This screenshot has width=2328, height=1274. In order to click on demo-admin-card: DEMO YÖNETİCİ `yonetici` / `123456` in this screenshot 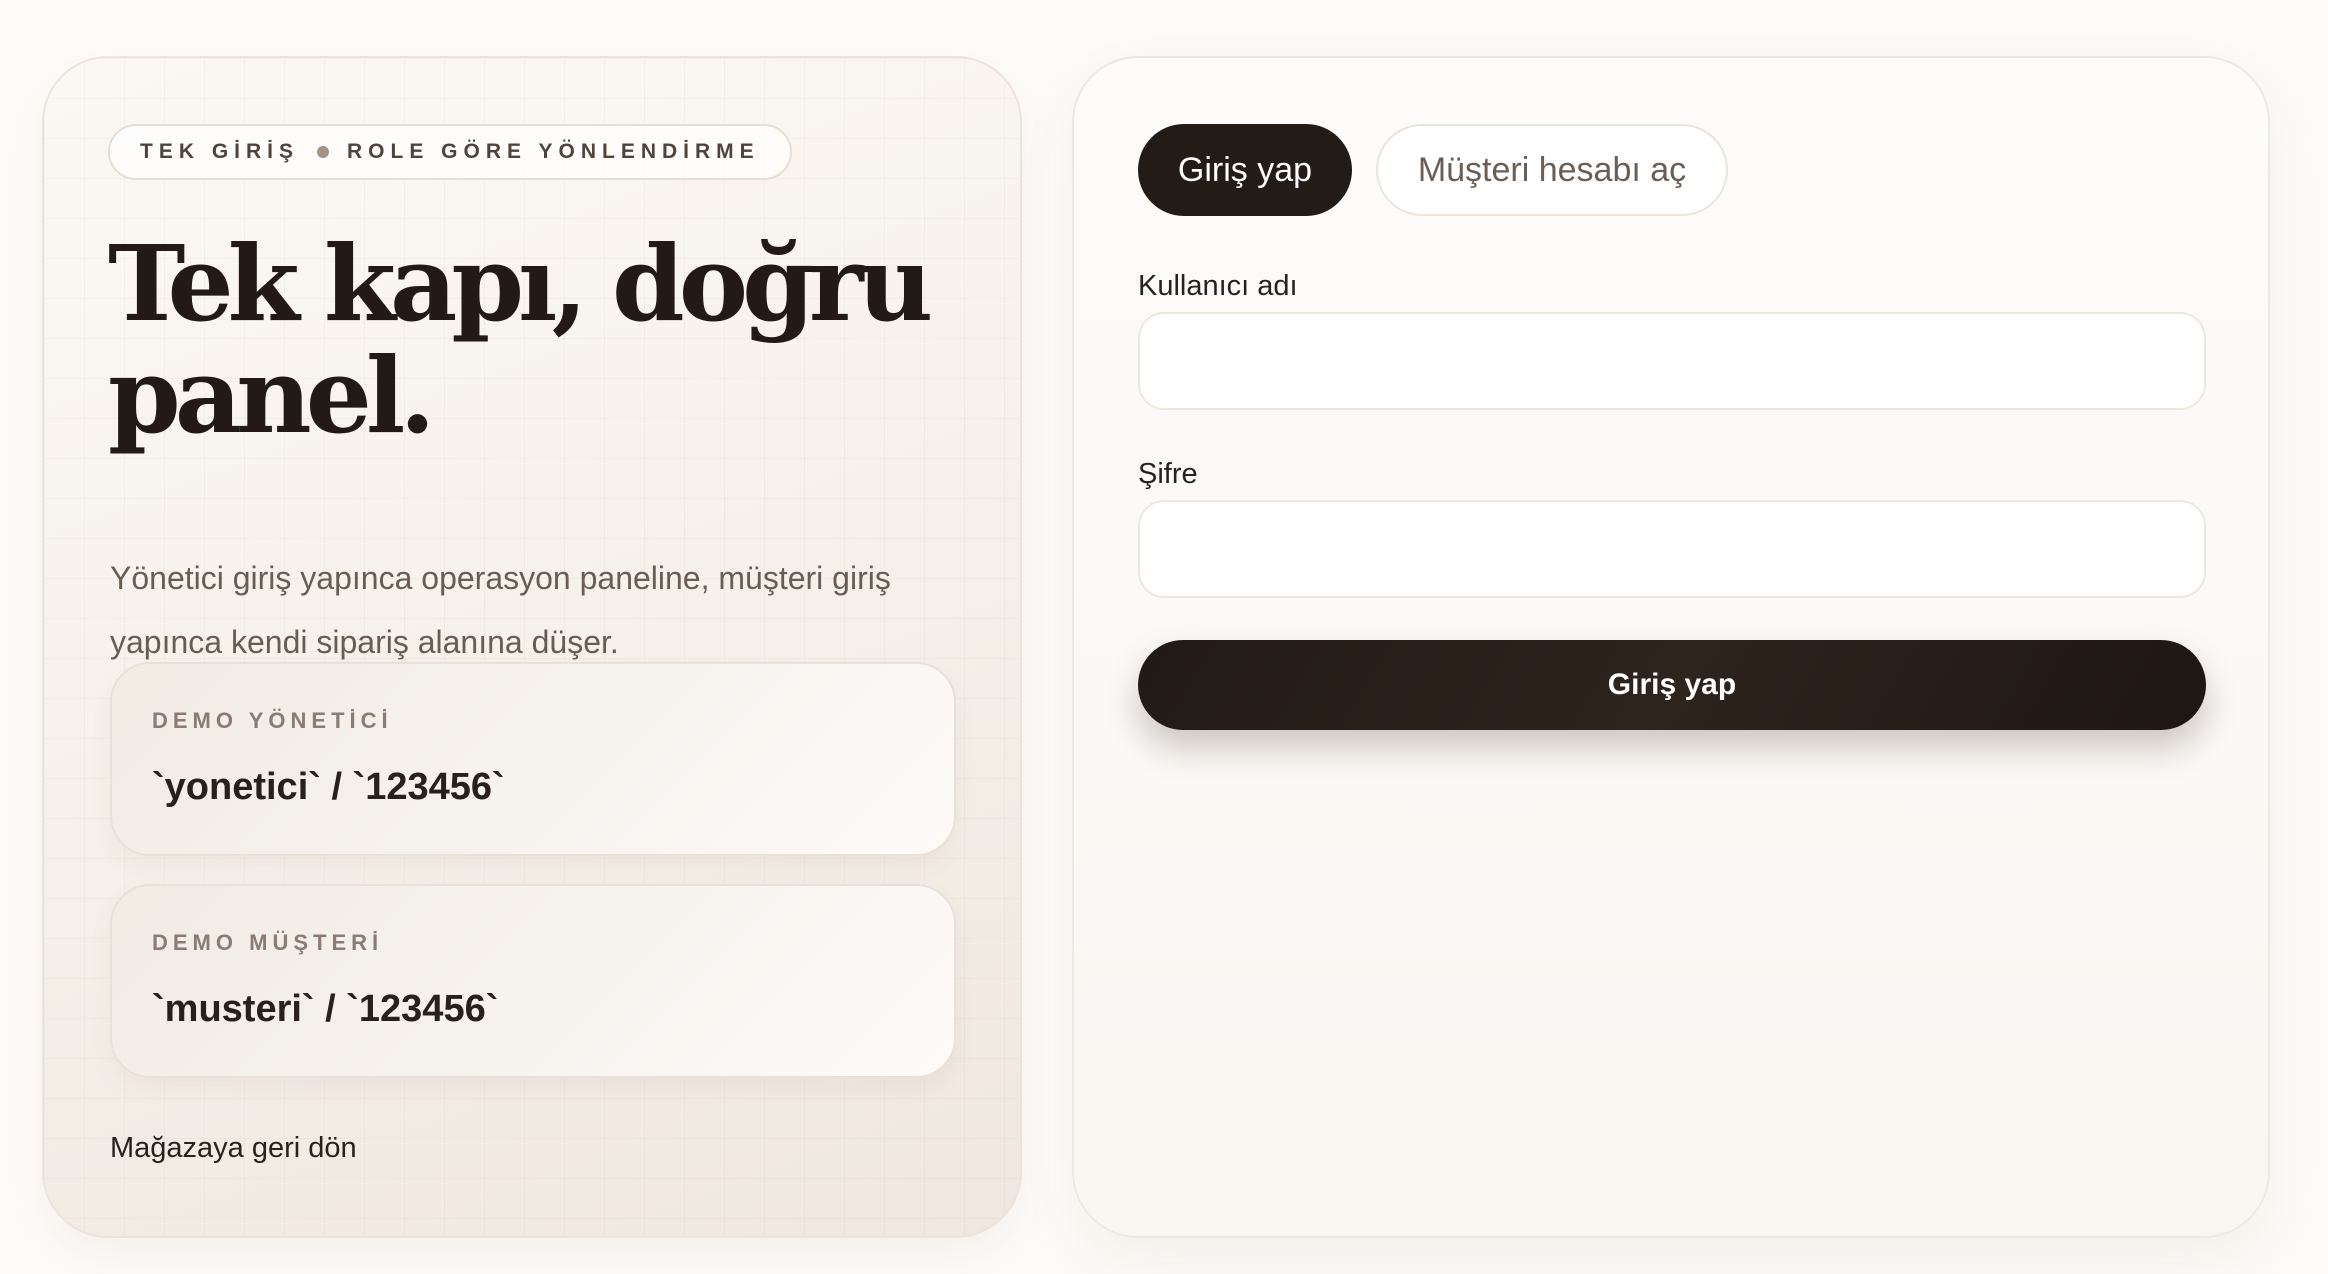, I will do `click(533, 759)`.